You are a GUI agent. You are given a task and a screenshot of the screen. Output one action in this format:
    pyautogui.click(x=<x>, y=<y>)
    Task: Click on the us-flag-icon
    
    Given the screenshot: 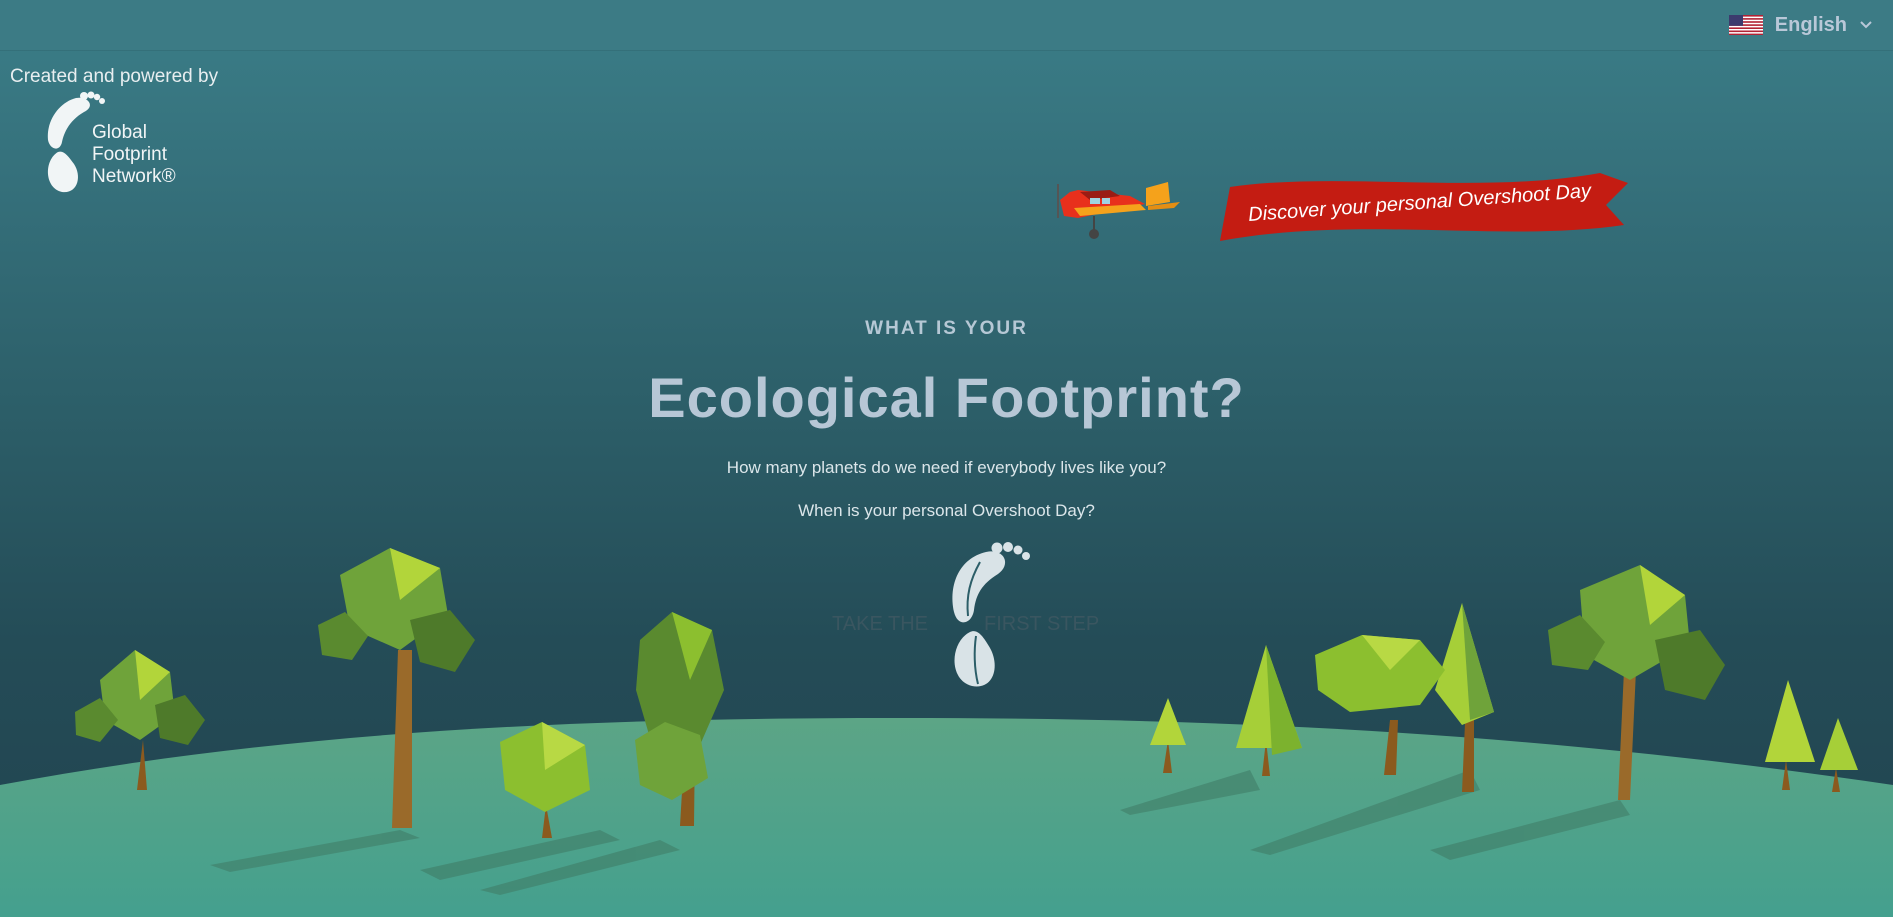 What is the action you would take?
    pyautogui.click(x=1745, y=25)
    